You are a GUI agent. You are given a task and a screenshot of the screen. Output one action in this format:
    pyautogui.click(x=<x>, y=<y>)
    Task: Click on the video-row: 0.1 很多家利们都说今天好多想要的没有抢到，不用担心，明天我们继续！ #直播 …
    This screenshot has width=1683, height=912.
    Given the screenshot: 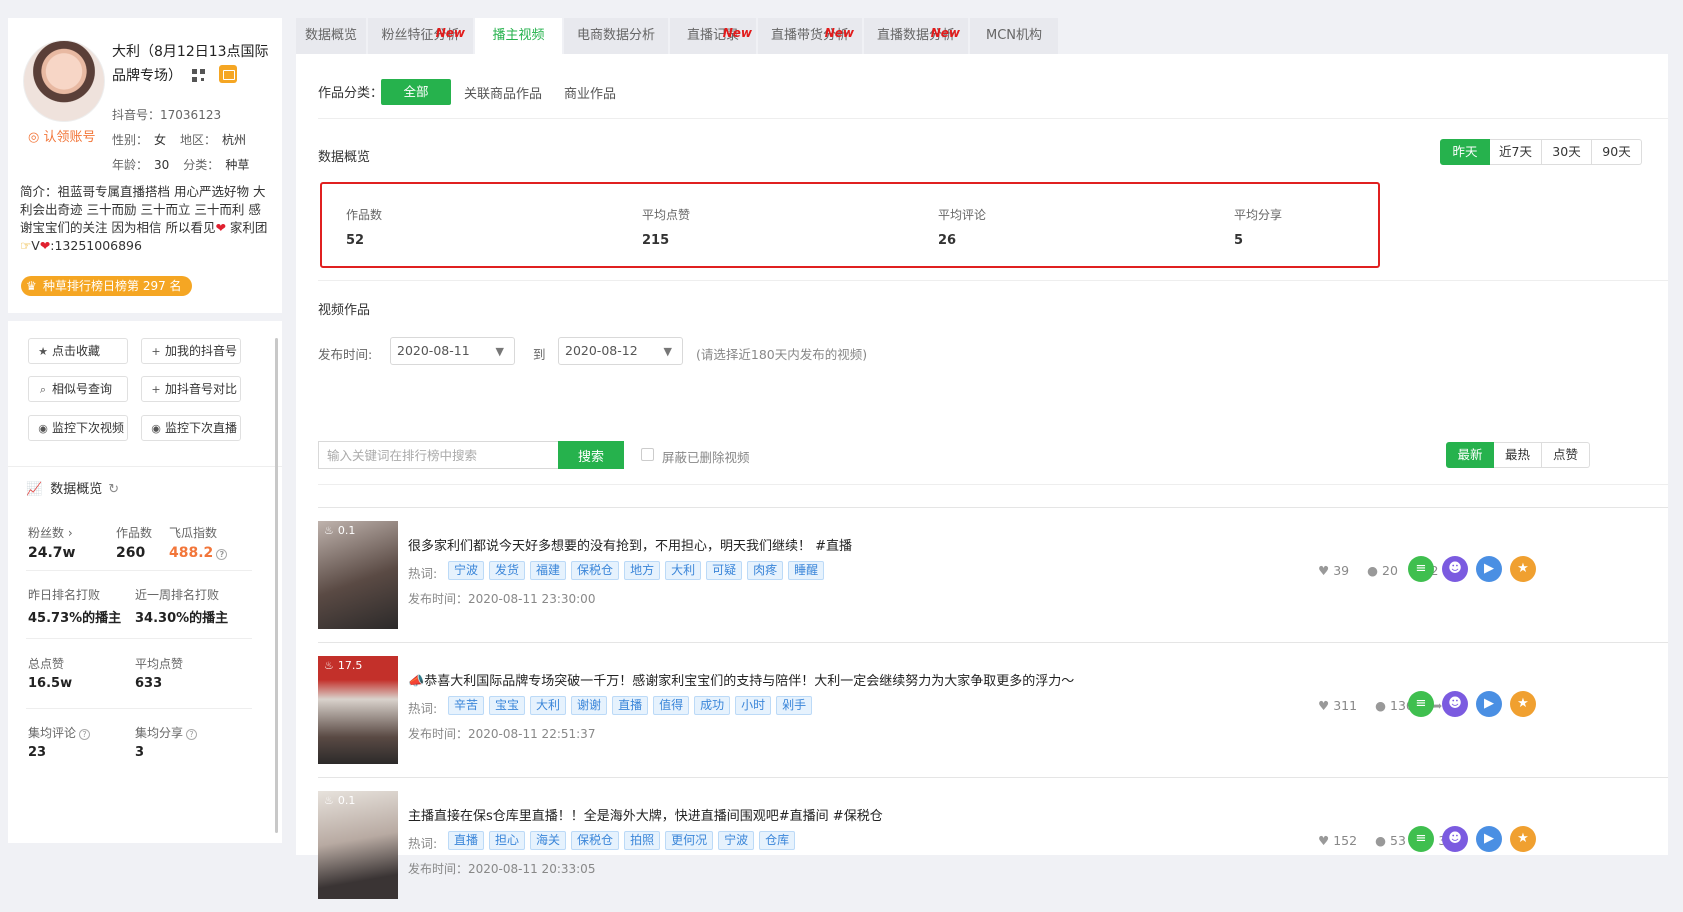 What is the action you would take?
    pyautogui.click(x=993, y=574)
    